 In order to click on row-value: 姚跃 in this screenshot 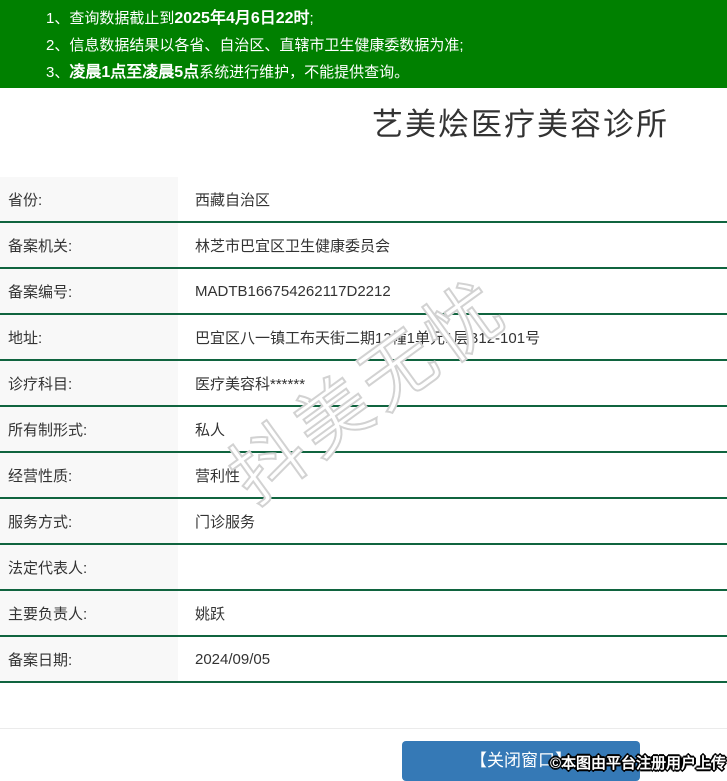, I will do `click(210, 614)`.